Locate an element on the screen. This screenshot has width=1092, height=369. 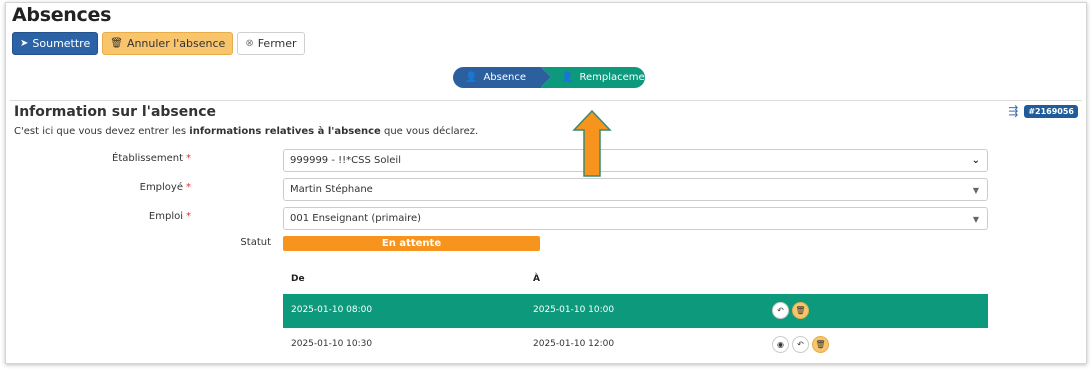
toolbar: ➤ Soumettre 🗑 Annuler l'absence ⊗ Fermer is located at coordinates (158, 43).